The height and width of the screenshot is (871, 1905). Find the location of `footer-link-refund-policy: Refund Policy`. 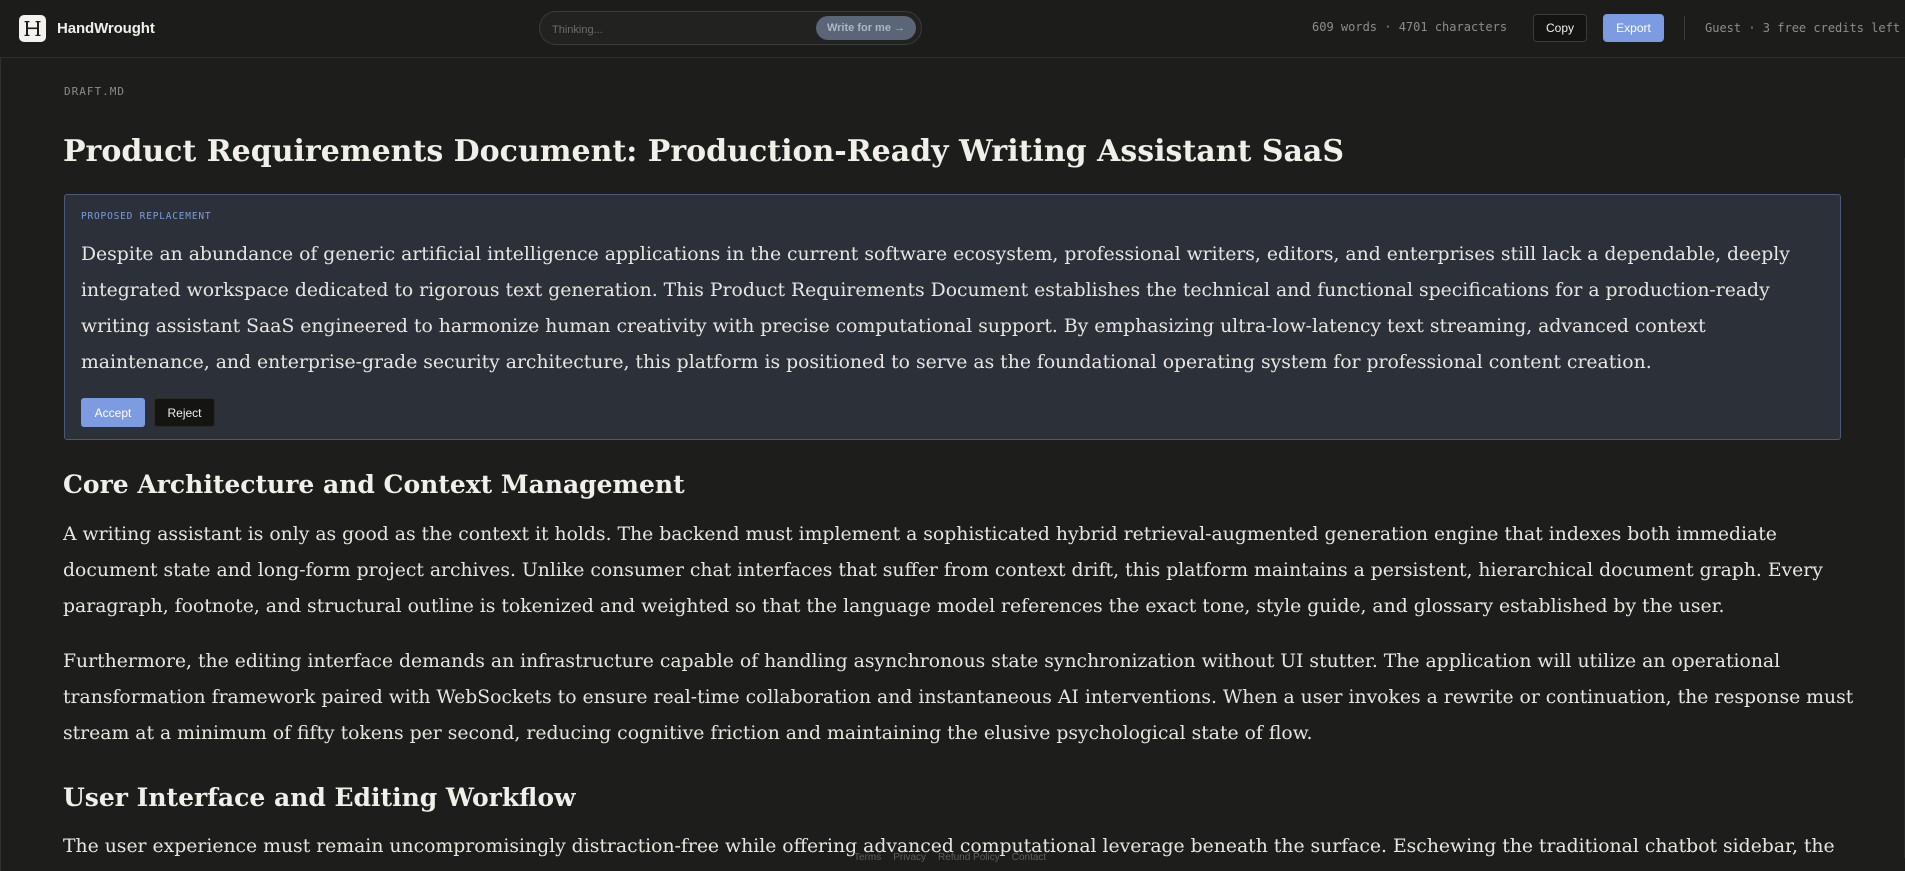

footer-link-refund-policy: Refund Policy is located at coordinates (969, 857).